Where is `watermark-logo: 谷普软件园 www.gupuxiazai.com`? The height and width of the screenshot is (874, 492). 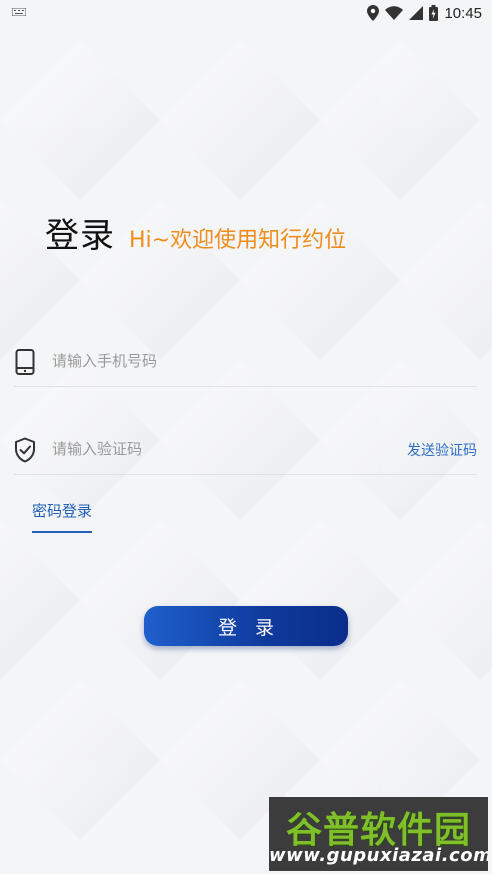
watermark-logo: 谷普软件园 www.gupuxiazai.com is located at coordinates (378, 834).